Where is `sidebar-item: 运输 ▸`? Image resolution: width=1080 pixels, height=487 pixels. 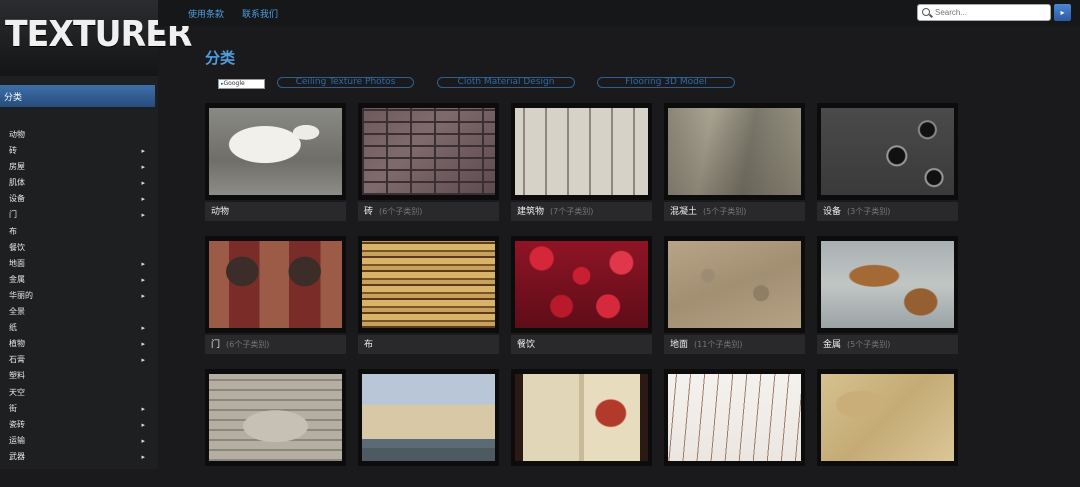 sidebar-item: 运输 ▸ is located at coordinates (79, 441).